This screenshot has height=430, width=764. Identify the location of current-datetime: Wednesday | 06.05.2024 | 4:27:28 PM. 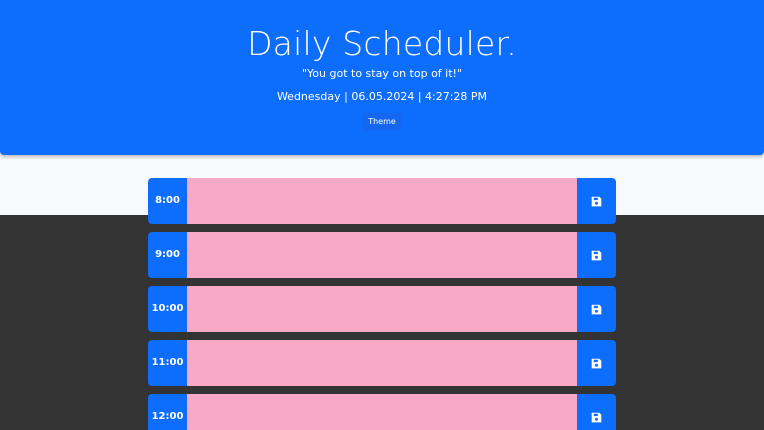
(382, 96).